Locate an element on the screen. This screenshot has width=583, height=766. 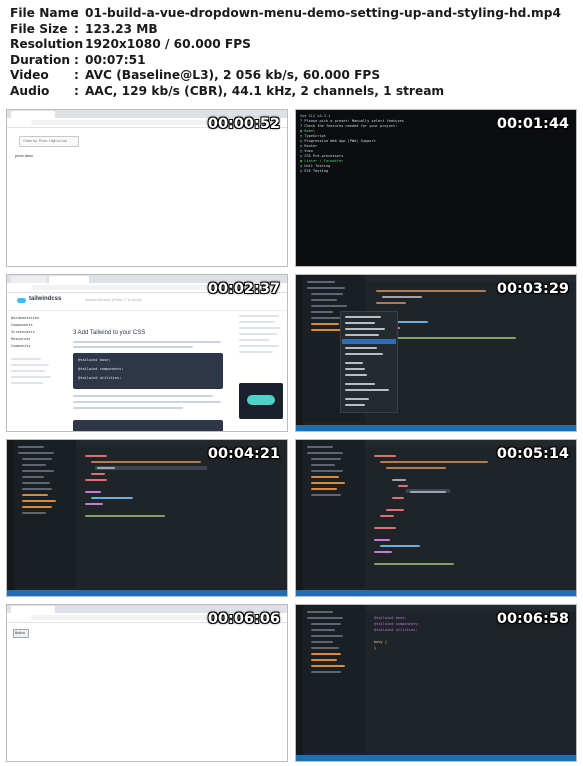
order-result: price desc is located at coordinates (24, 155).